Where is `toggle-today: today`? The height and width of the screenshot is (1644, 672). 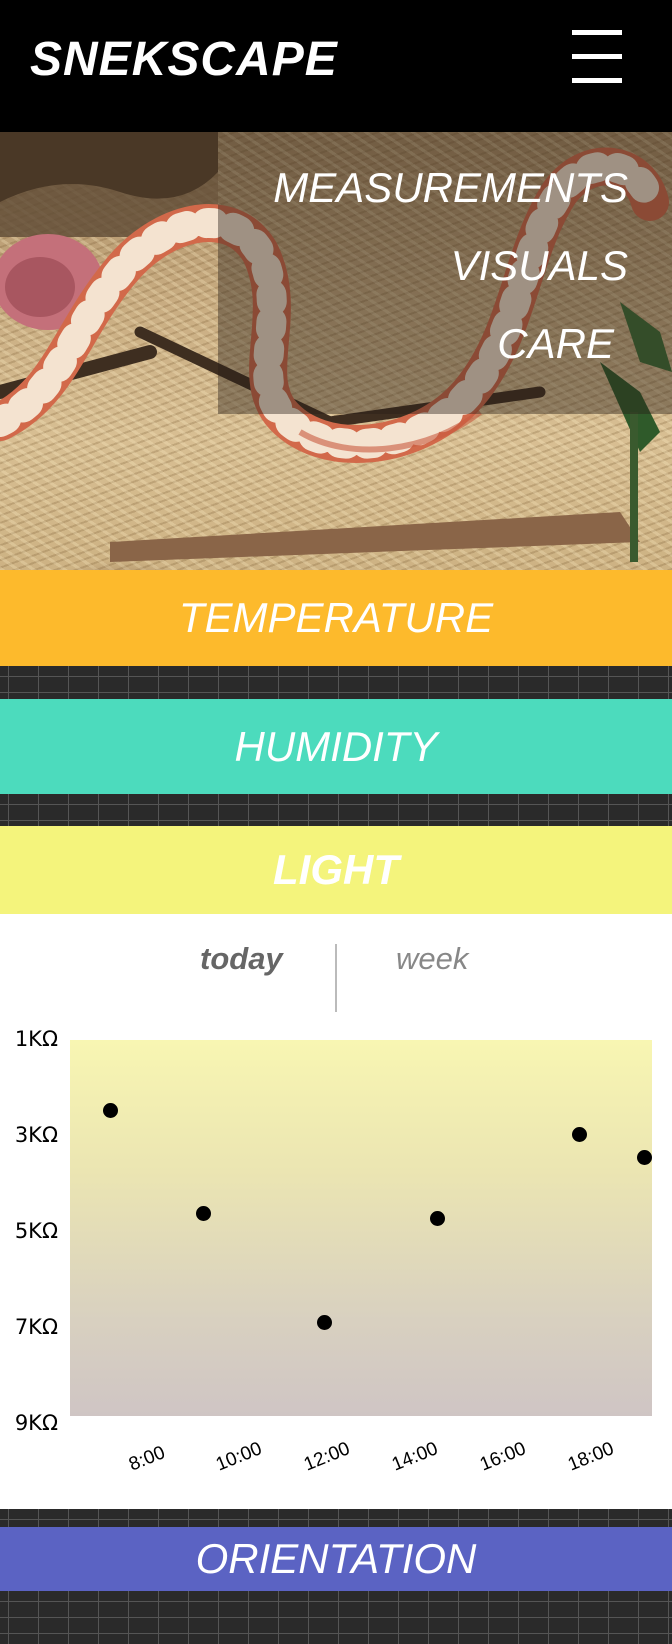
toggle-today: today is located at coordinates (241, 959).